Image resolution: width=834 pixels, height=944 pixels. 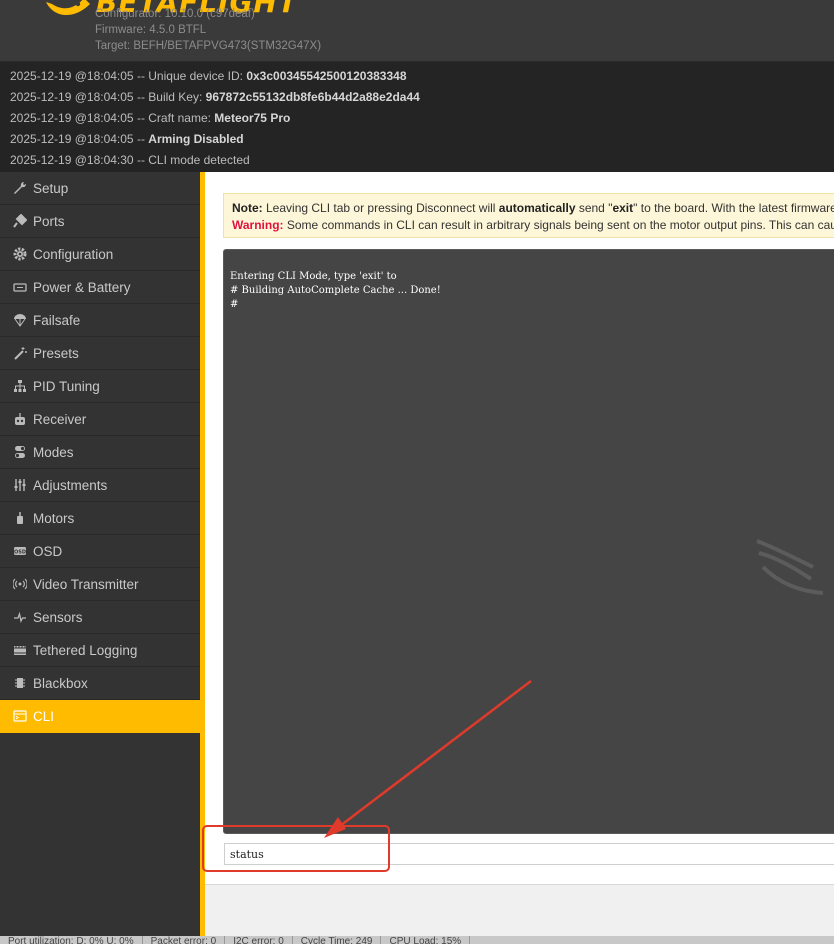 I want to click on log-line: 2025-12-19 @18:04:05 -- Arming Disabled, so click(x=127, y=139).